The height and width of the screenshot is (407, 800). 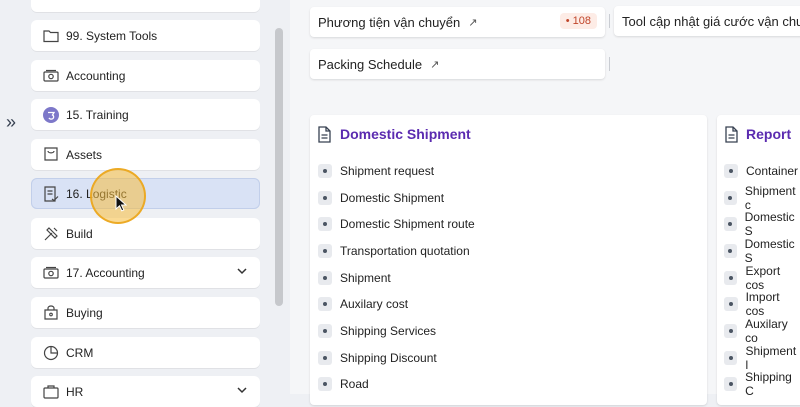 I want to click on list-item: Transportation quotation, so click(x=394, y=251).